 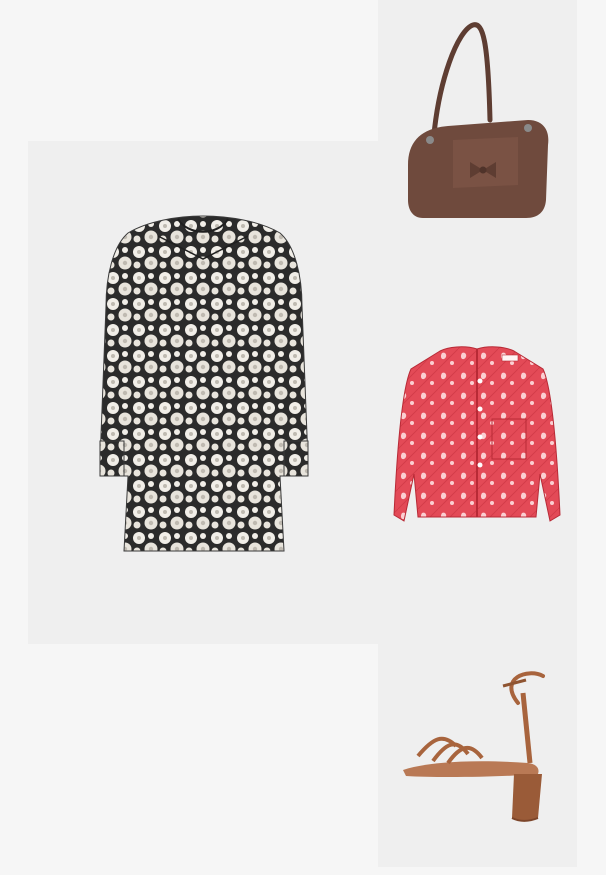 I want to click on product-tile-jacket, so click(x=477, y=433).